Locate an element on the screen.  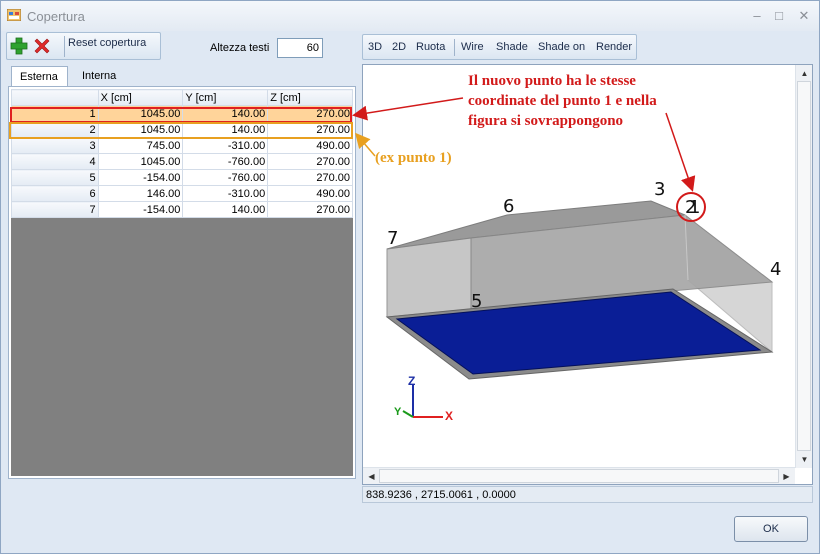
text-height-label: Altezza testi is located at coordinates (240, 48).